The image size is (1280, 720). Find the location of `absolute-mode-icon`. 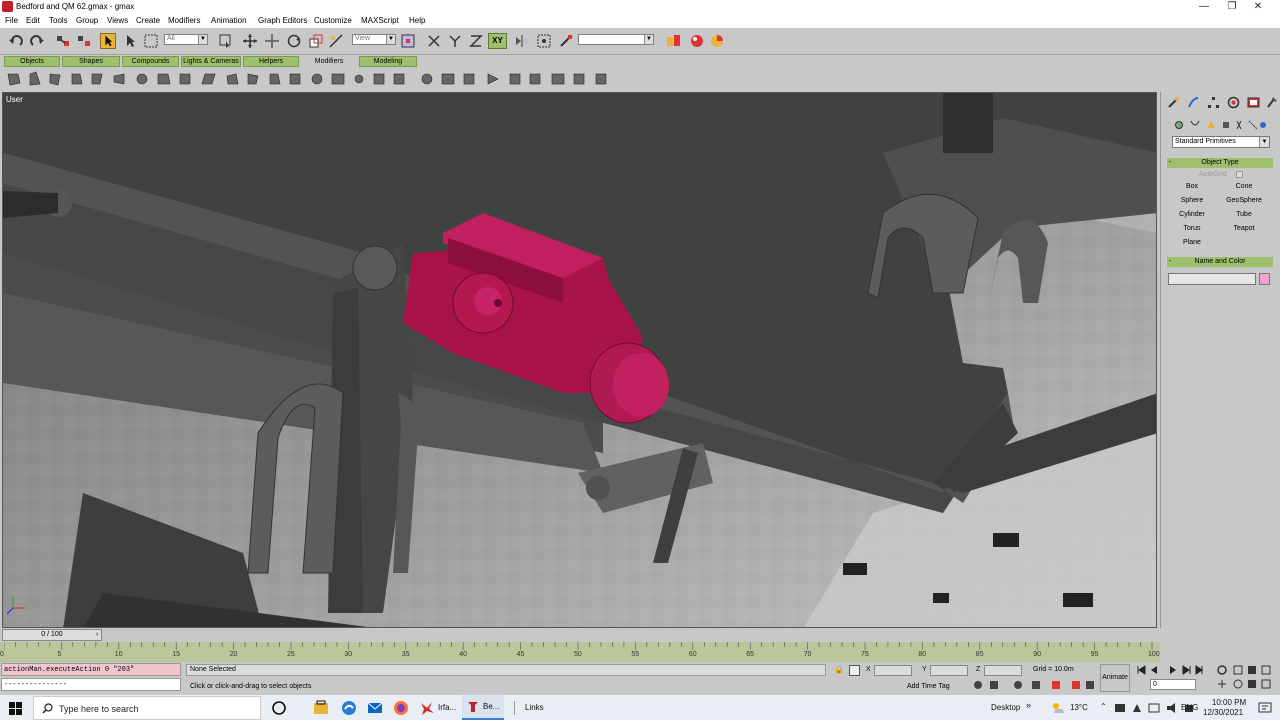

absolute-mode-icon is located at coordinates (854, 670).